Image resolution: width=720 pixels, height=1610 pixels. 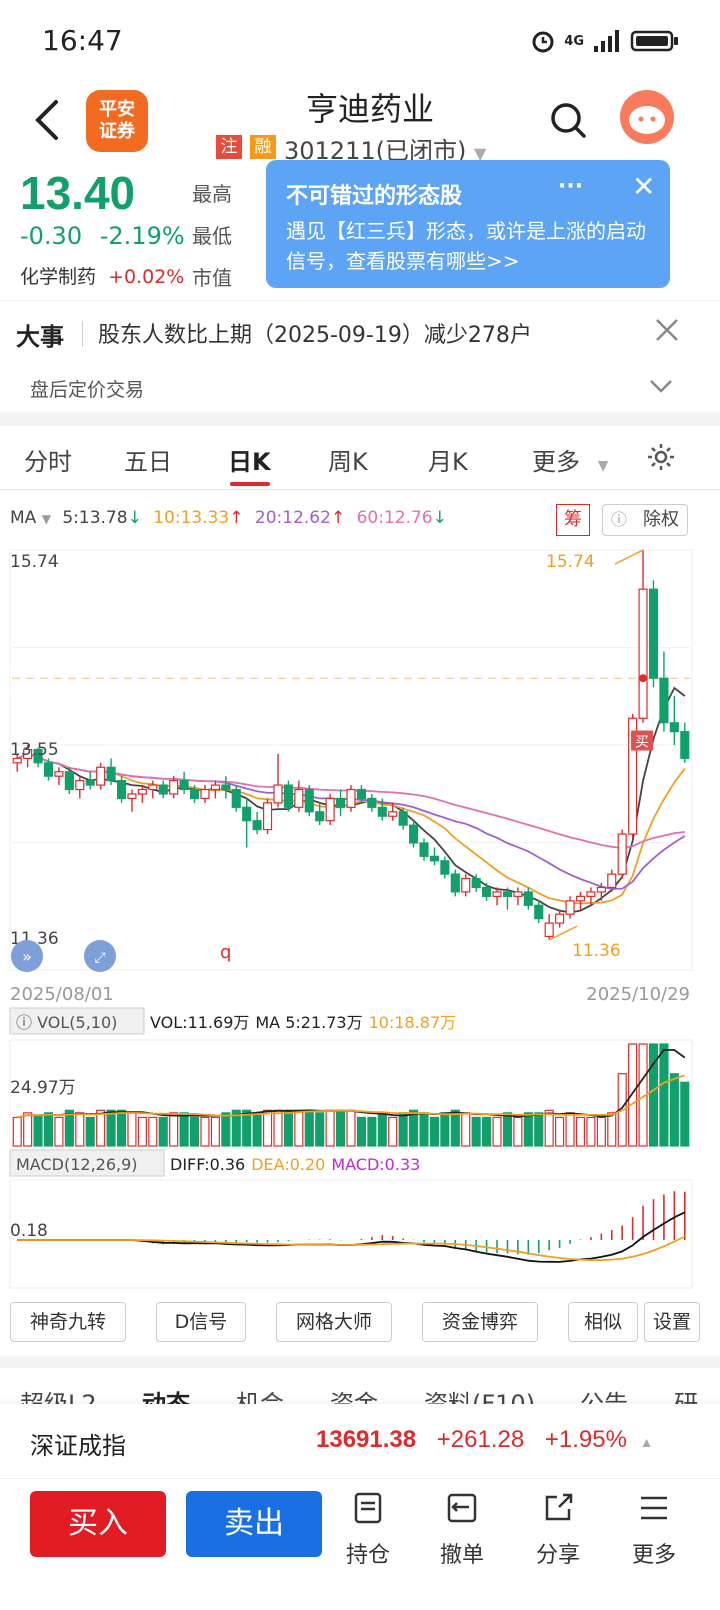 What do you see at coordinates (48, 120) in the screenshot?
I see `back-icon` at bounding box center [48, 120].